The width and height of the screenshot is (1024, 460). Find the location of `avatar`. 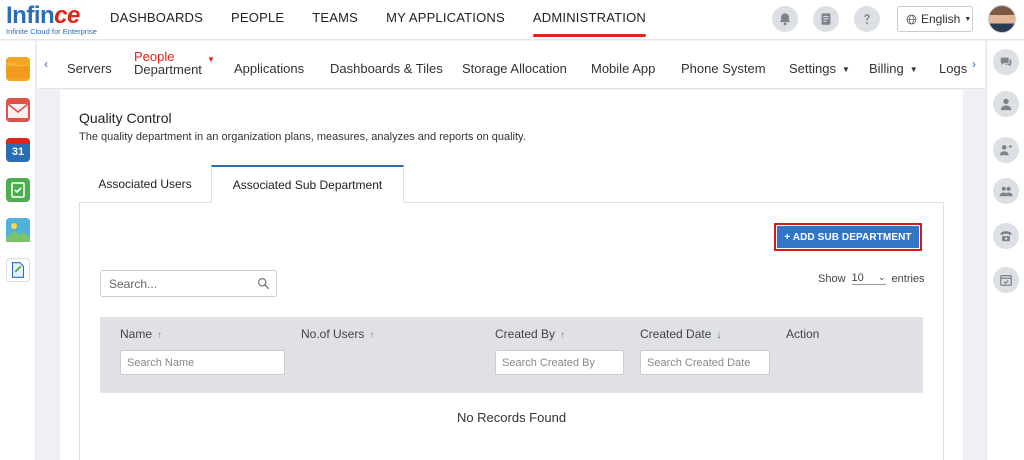

avatar is located at coordinates (1002, 19).